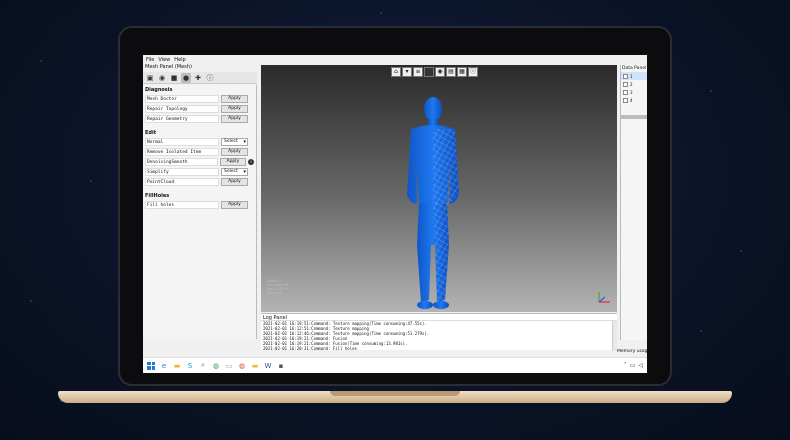 The height and width of the screenshot is (440, 790). What do you see at coordinates (186, 78) in the screenshot?
I see `sphere-icon: ●` at bounding box center [186, 78].